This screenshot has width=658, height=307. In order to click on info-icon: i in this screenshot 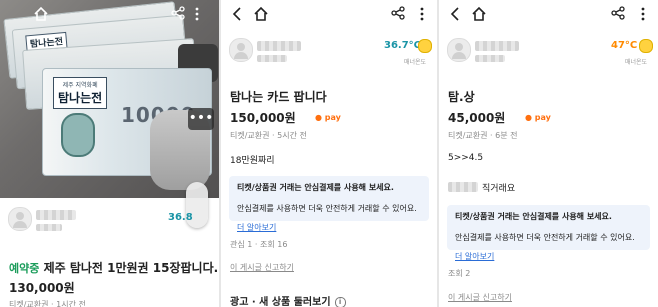, I will do `click(340, 301)`.